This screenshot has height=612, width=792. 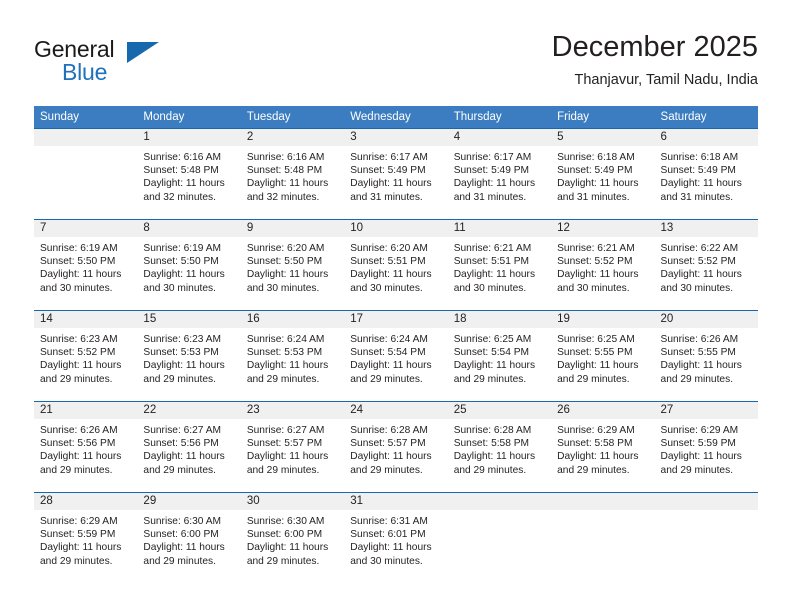 What do you see at coordinates (396, 319) in the screenshot?
I see `day-number: 17` at bounding box center [396, 319].